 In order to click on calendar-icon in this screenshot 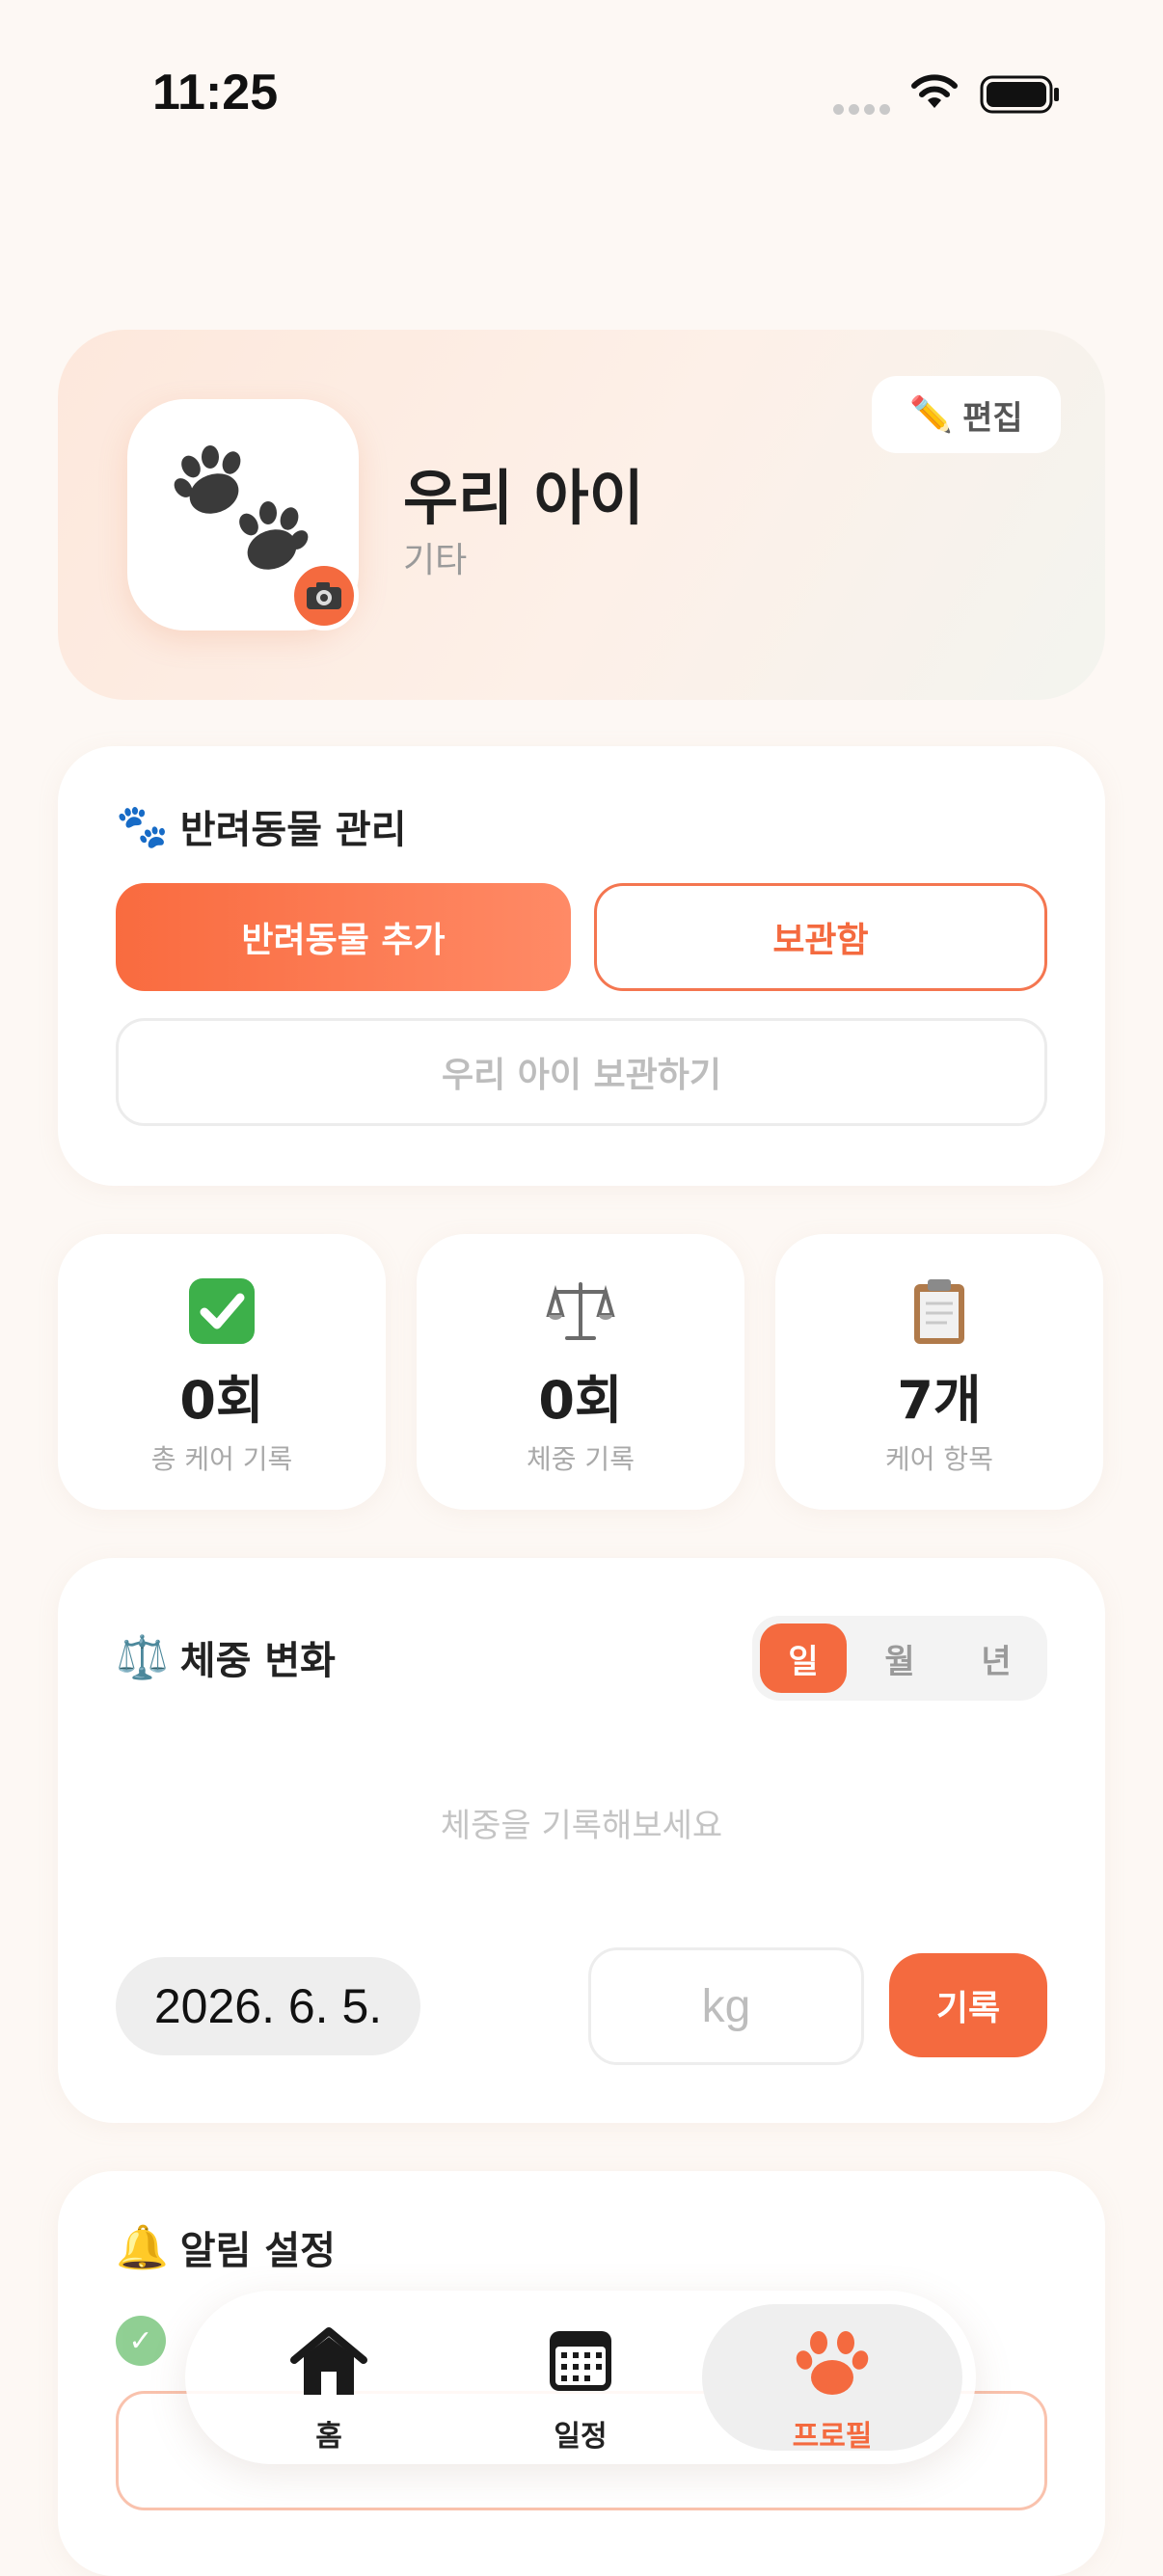, I will do `click(580, 2360)`.